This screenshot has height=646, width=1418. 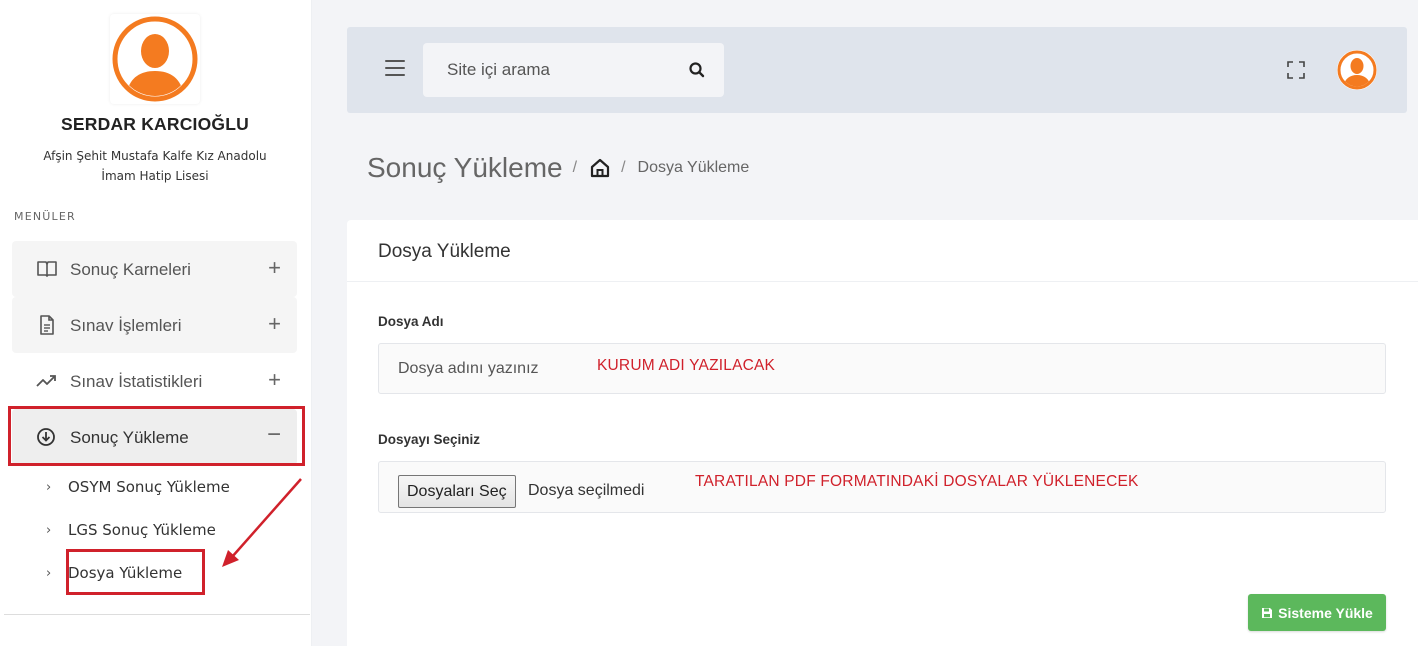 I want to click on search-input, so click(x=548, y=70).